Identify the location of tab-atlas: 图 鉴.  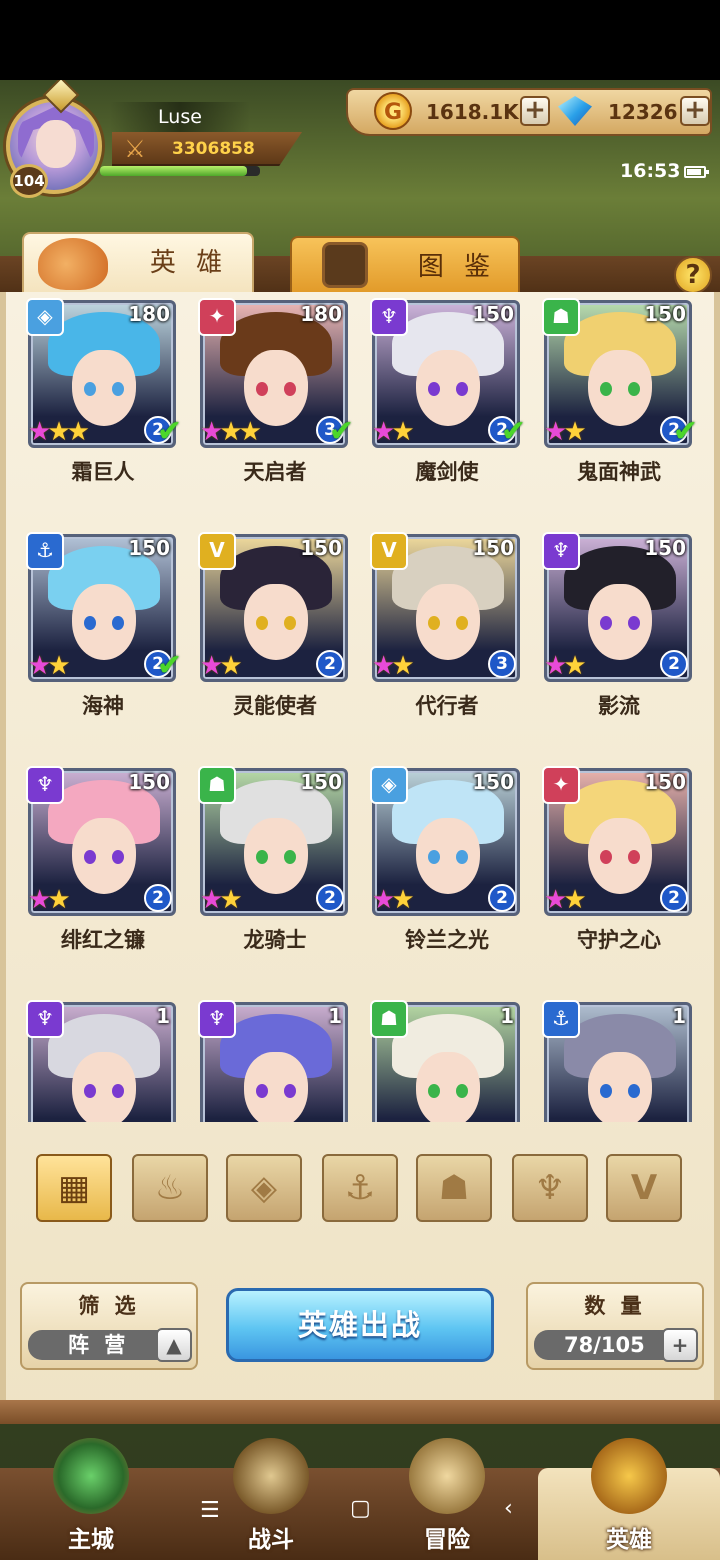
(405, 264).